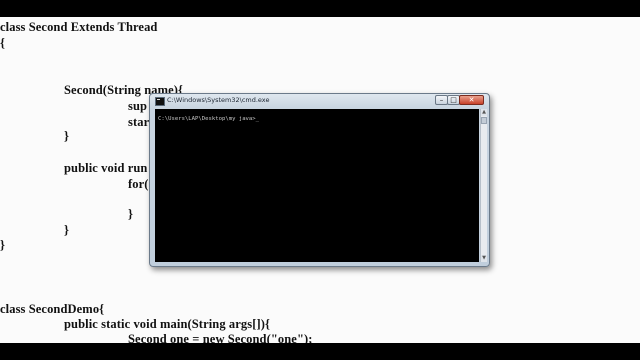 The image size is (640, 360). What do you see at coordinates (138, 106) in the screenshot?
I see `code-line-super: sup` at bounding box center [138, 106].